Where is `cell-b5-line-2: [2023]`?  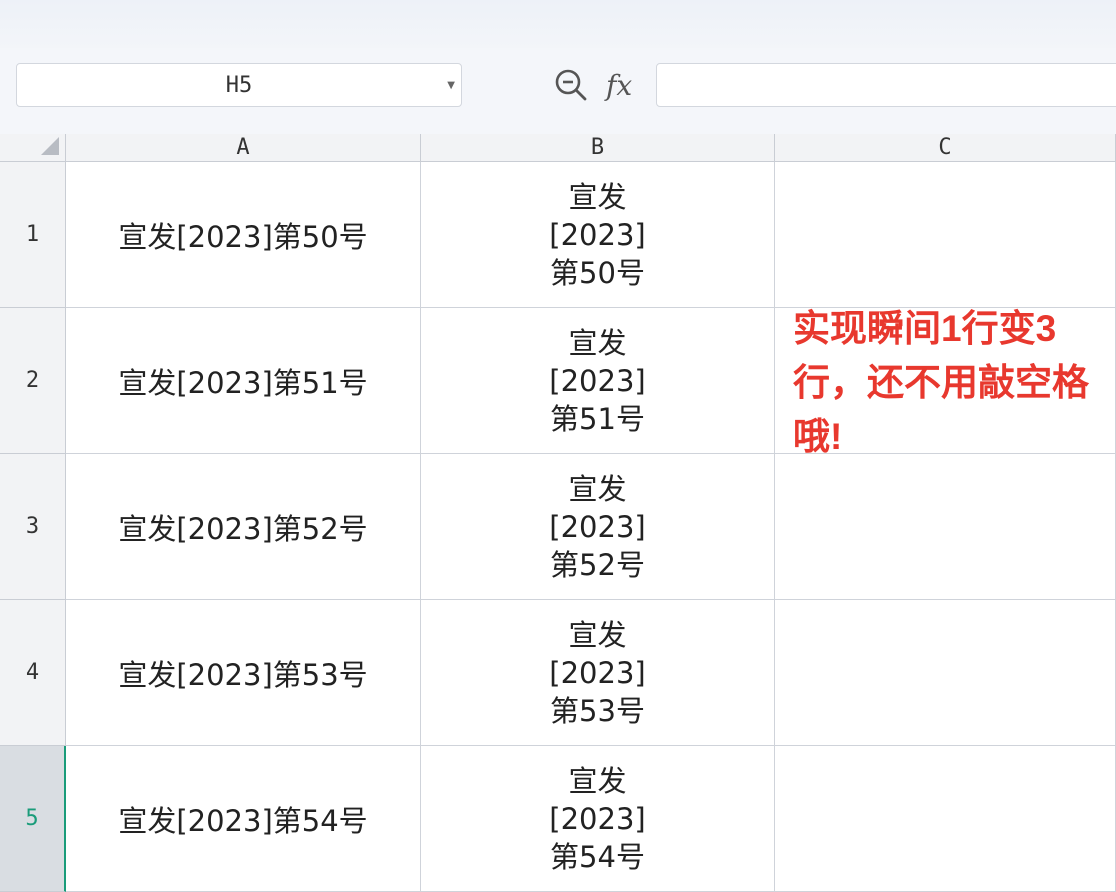
cell-b5-line-2: [2023] is located at coordinates (597, 818).